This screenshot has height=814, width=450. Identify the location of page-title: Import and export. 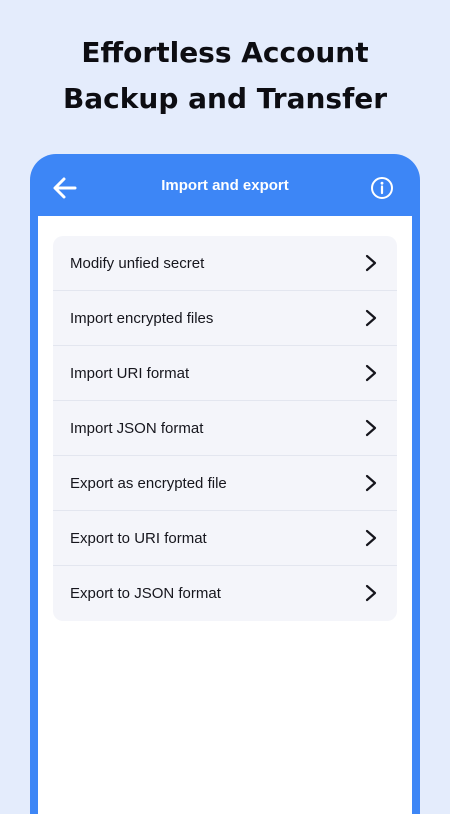
(225, 185).